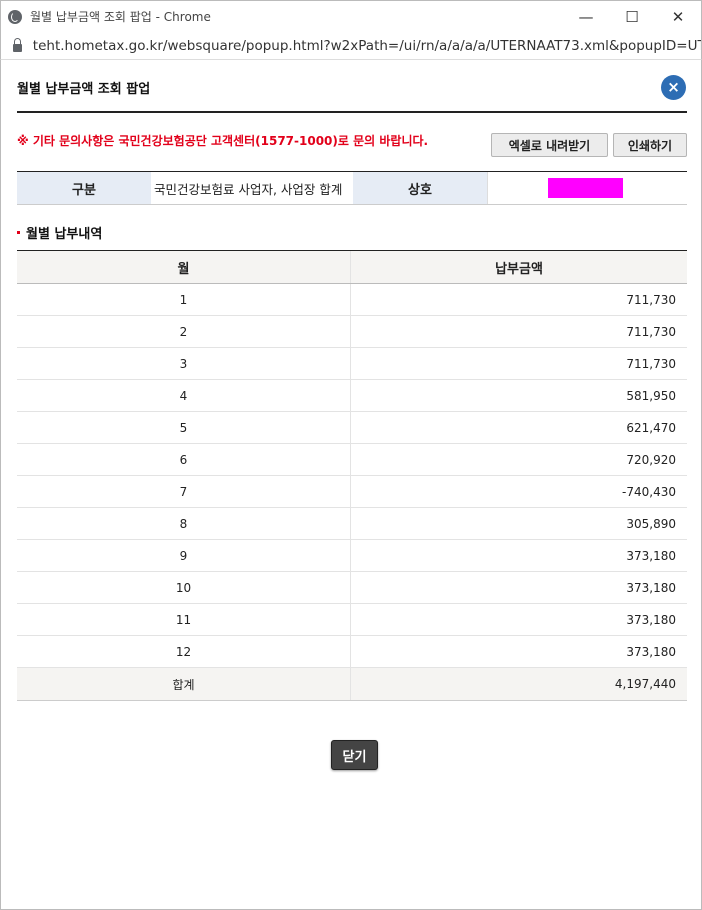  What do you see at coordinates (649, 491) in the screenshot?
I see `row-amount: -740,430` at bounding box center [649, 491].